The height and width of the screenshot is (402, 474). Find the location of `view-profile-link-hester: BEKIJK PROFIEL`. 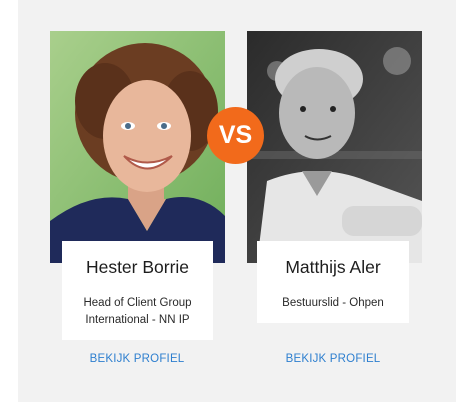

view-profile-link-hester: BEKIJK PROFIEL is located at coordinates (137, 359).